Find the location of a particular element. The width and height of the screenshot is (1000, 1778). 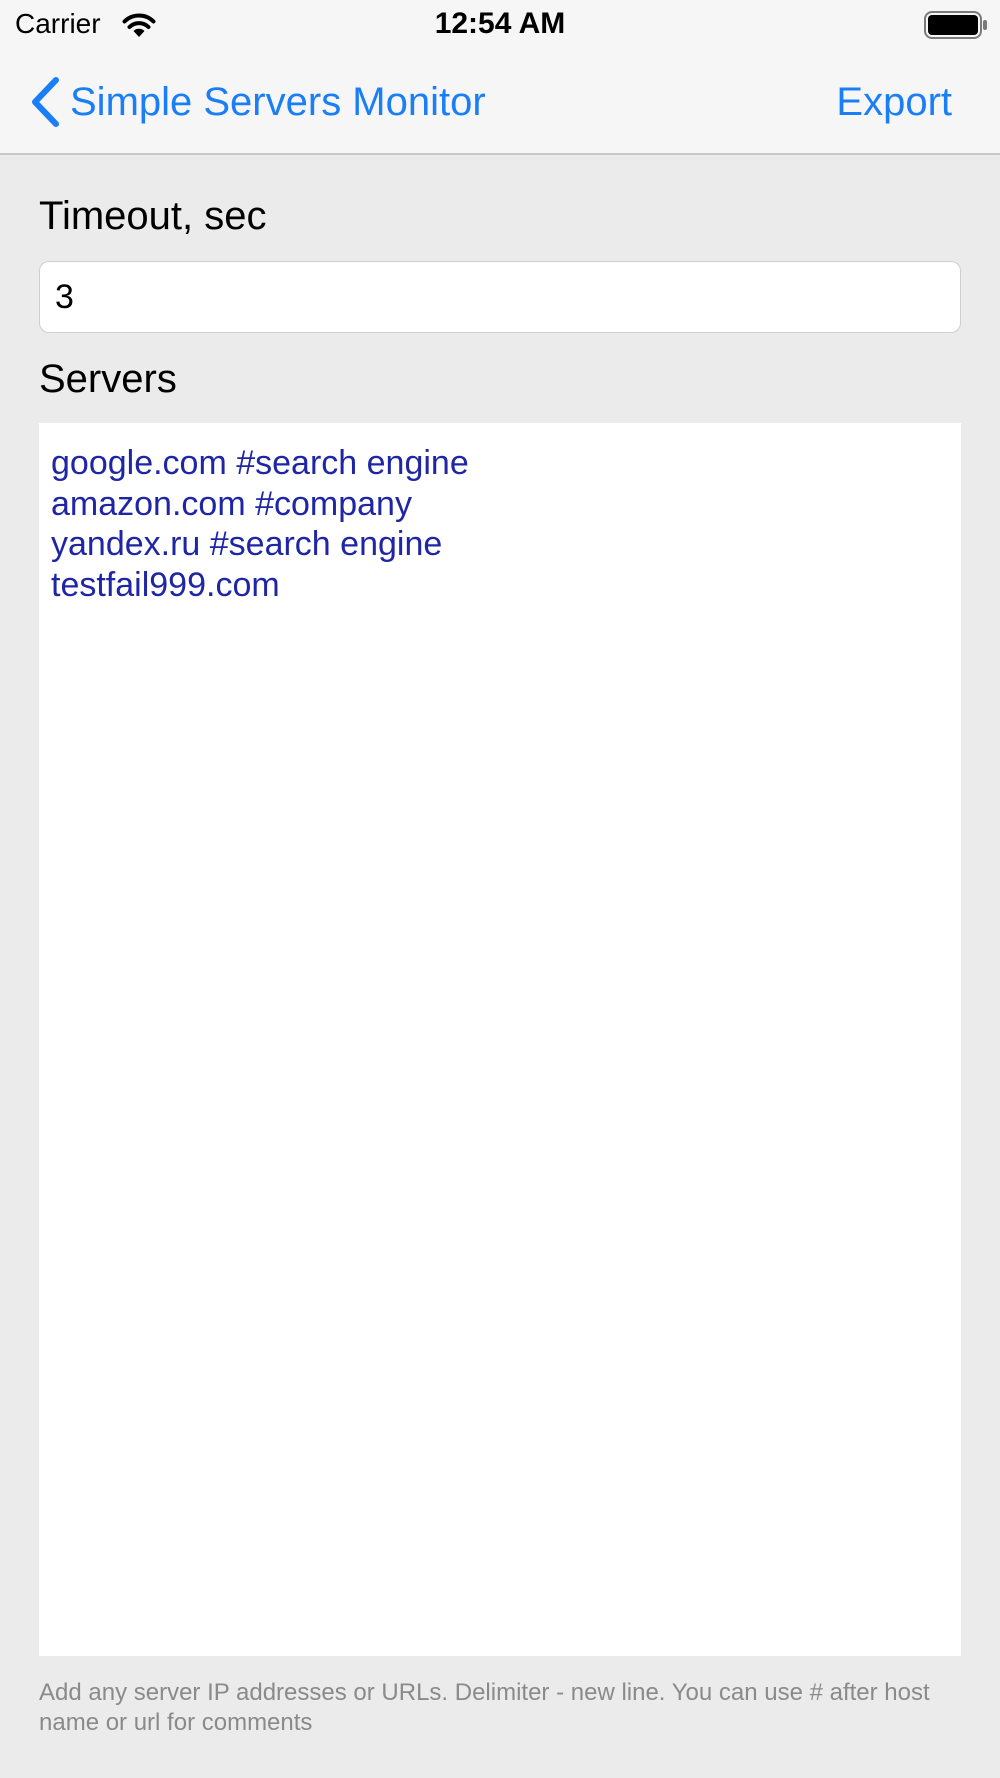

server-line: google.com #search engine is located at coordinates (260, 463).